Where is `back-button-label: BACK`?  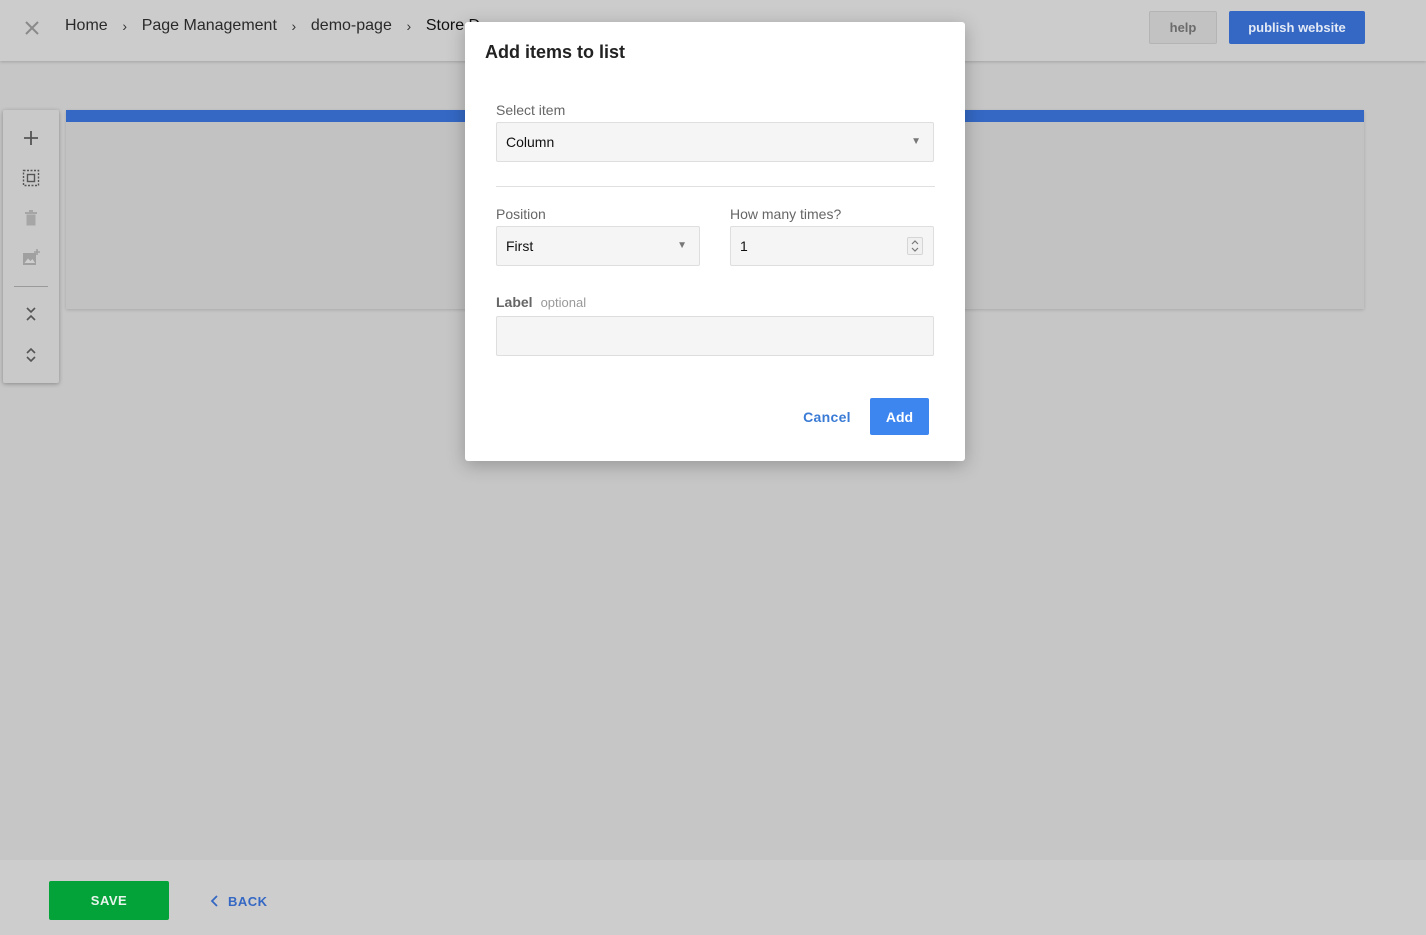
back-button-label: BACK is located at coordinates (248, 901).